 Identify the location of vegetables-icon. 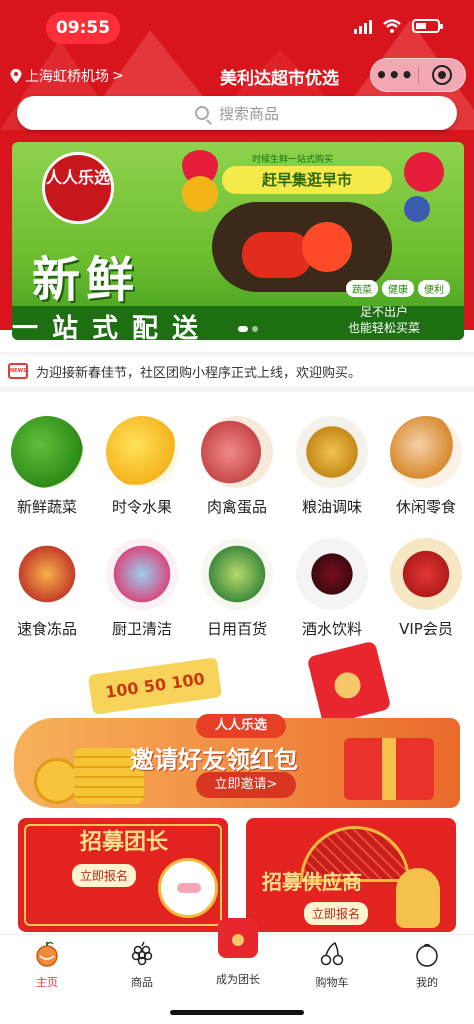
(47, 452).